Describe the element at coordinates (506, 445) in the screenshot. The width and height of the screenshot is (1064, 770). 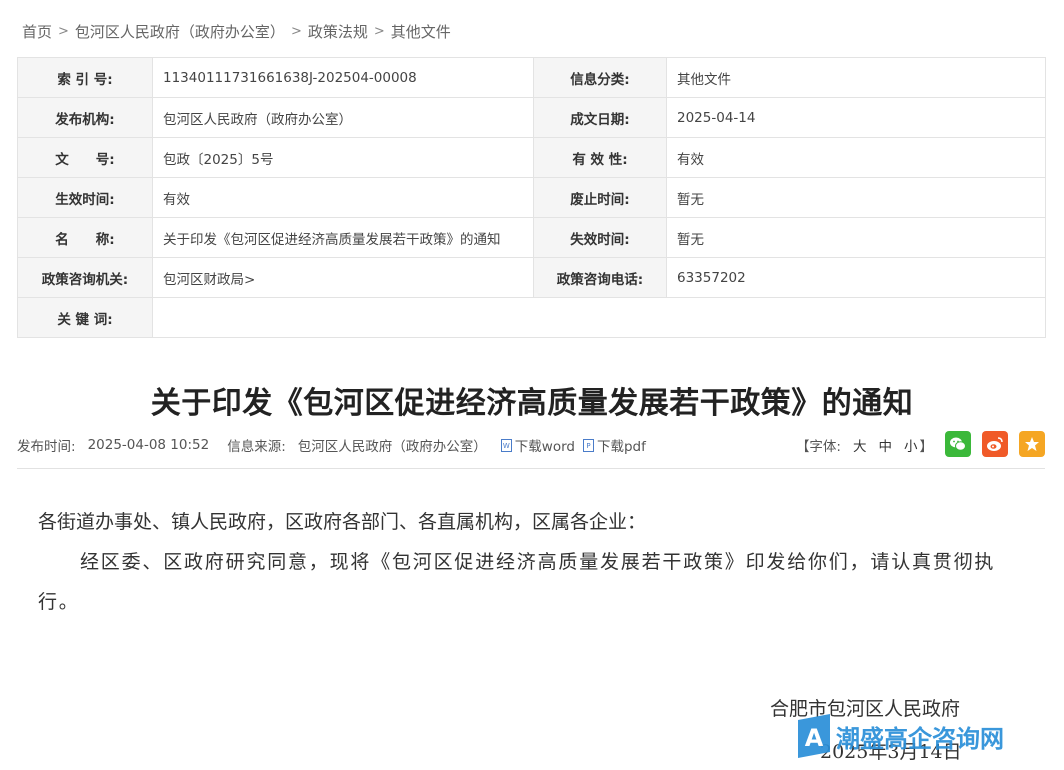
I see `word-file-icon: W` at that location.